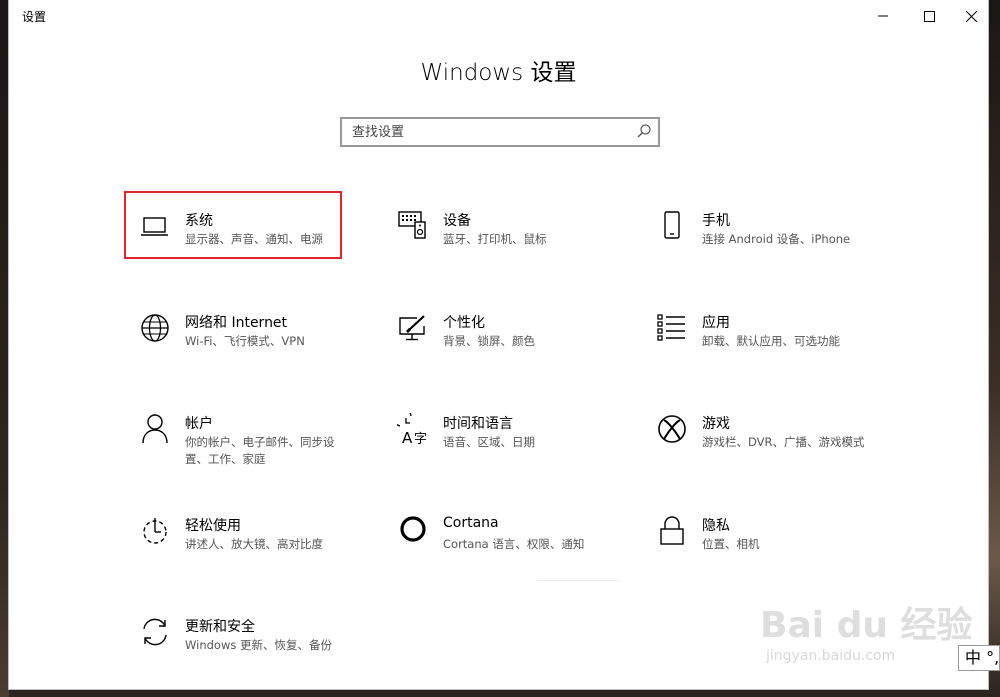 The image size is (1000, 697). What do you see at coordinates (245, 341) in the screenshot?
I see `tile-desc: Wi-Fi、飞行模式、VPN` at bounding box center [245, 341].